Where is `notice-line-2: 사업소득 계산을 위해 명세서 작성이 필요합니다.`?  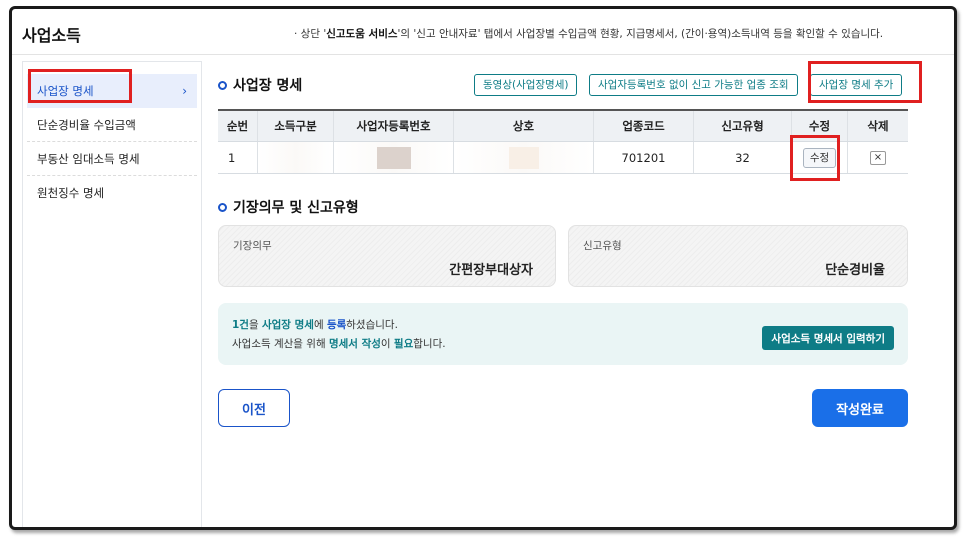 notice-line-2: 사업소득 계산을 위해 명세서 작성이 필요합니다. is located at coordinates (339, 343).